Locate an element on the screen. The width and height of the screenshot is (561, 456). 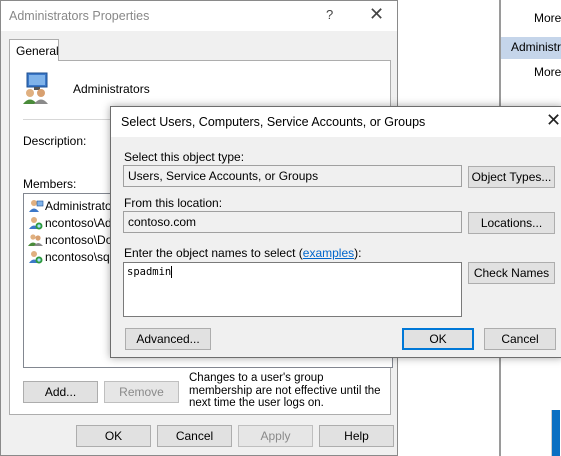
member-name: ncontoso\sqla is located at coordinates (82, 257).